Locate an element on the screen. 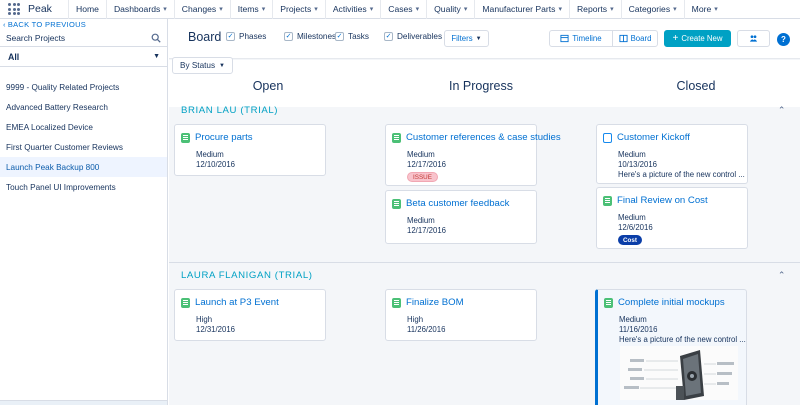  filters-label: Filters is located at coordinates (462, 38).